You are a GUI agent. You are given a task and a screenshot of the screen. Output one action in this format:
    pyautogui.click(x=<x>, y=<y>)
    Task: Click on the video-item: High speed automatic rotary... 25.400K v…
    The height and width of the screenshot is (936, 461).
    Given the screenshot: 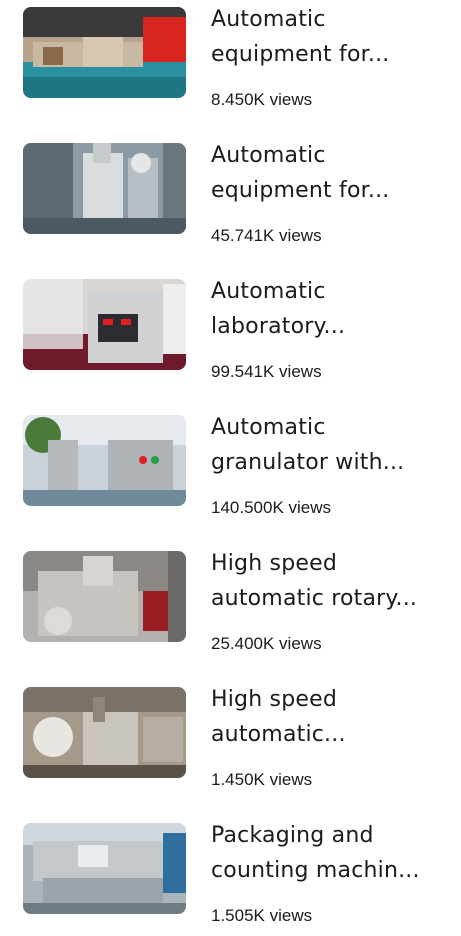 What is the action you would take?
    pyautogui.click(x=230, y=604)
    